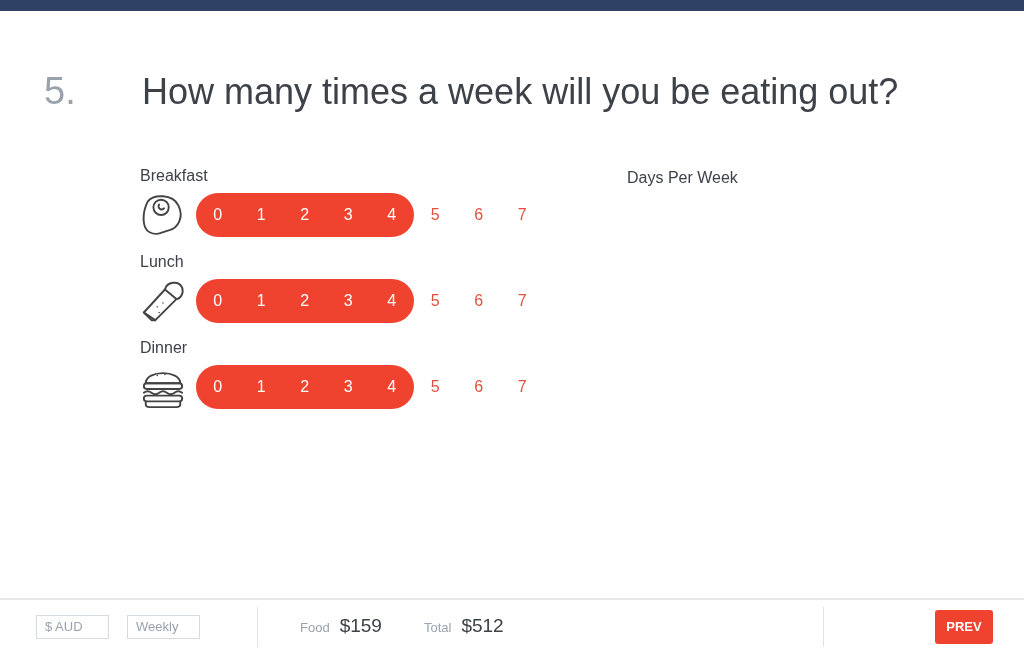 The width and height of the screenshot is (1024, 653). I want to click on meal-label: Breakfast, so click(174, 176).